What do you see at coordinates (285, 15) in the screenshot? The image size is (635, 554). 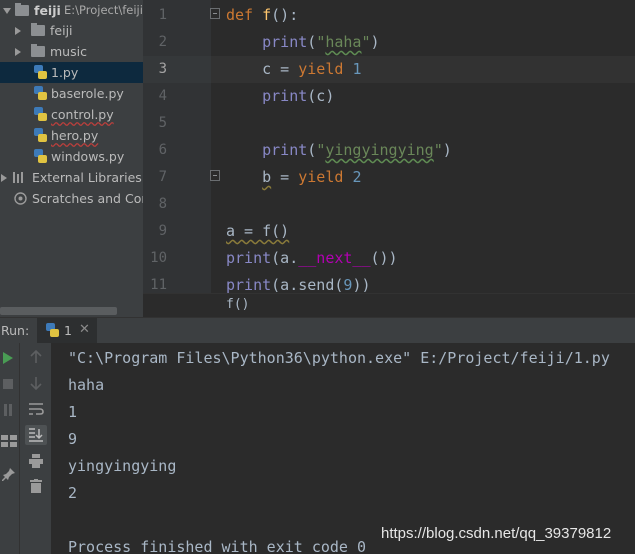 I see `code-token: ():` at bounding box center [285, 15].